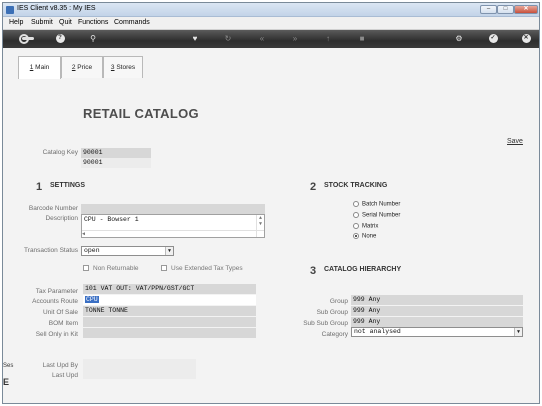 Image resolution: width=542 pixels, height=406 pixels. What do you see at coordinates (61, 218) in the screenshot?
I see `description-label: Description` at bounding box center [61, 218].